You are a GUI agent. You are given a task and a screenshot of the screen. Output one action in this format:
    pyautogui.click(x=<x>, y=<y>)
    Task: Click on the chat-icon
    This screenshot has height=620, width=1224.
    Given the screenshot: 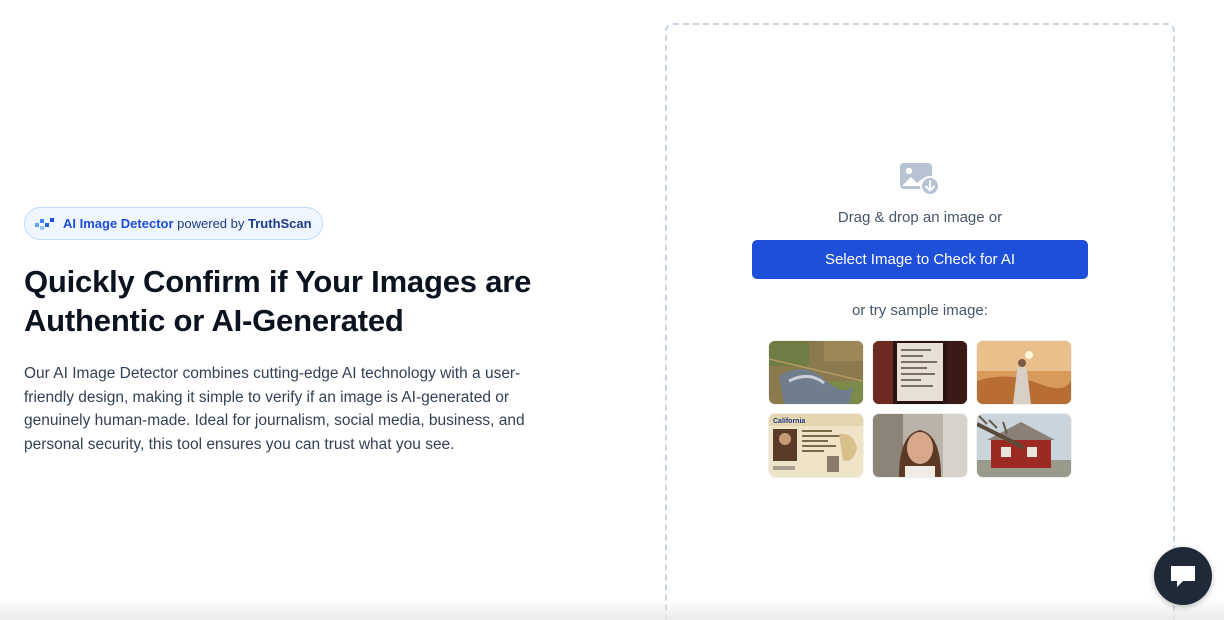 What is the action you would take?
    pyautogui.click(x=1183, y=576)
    